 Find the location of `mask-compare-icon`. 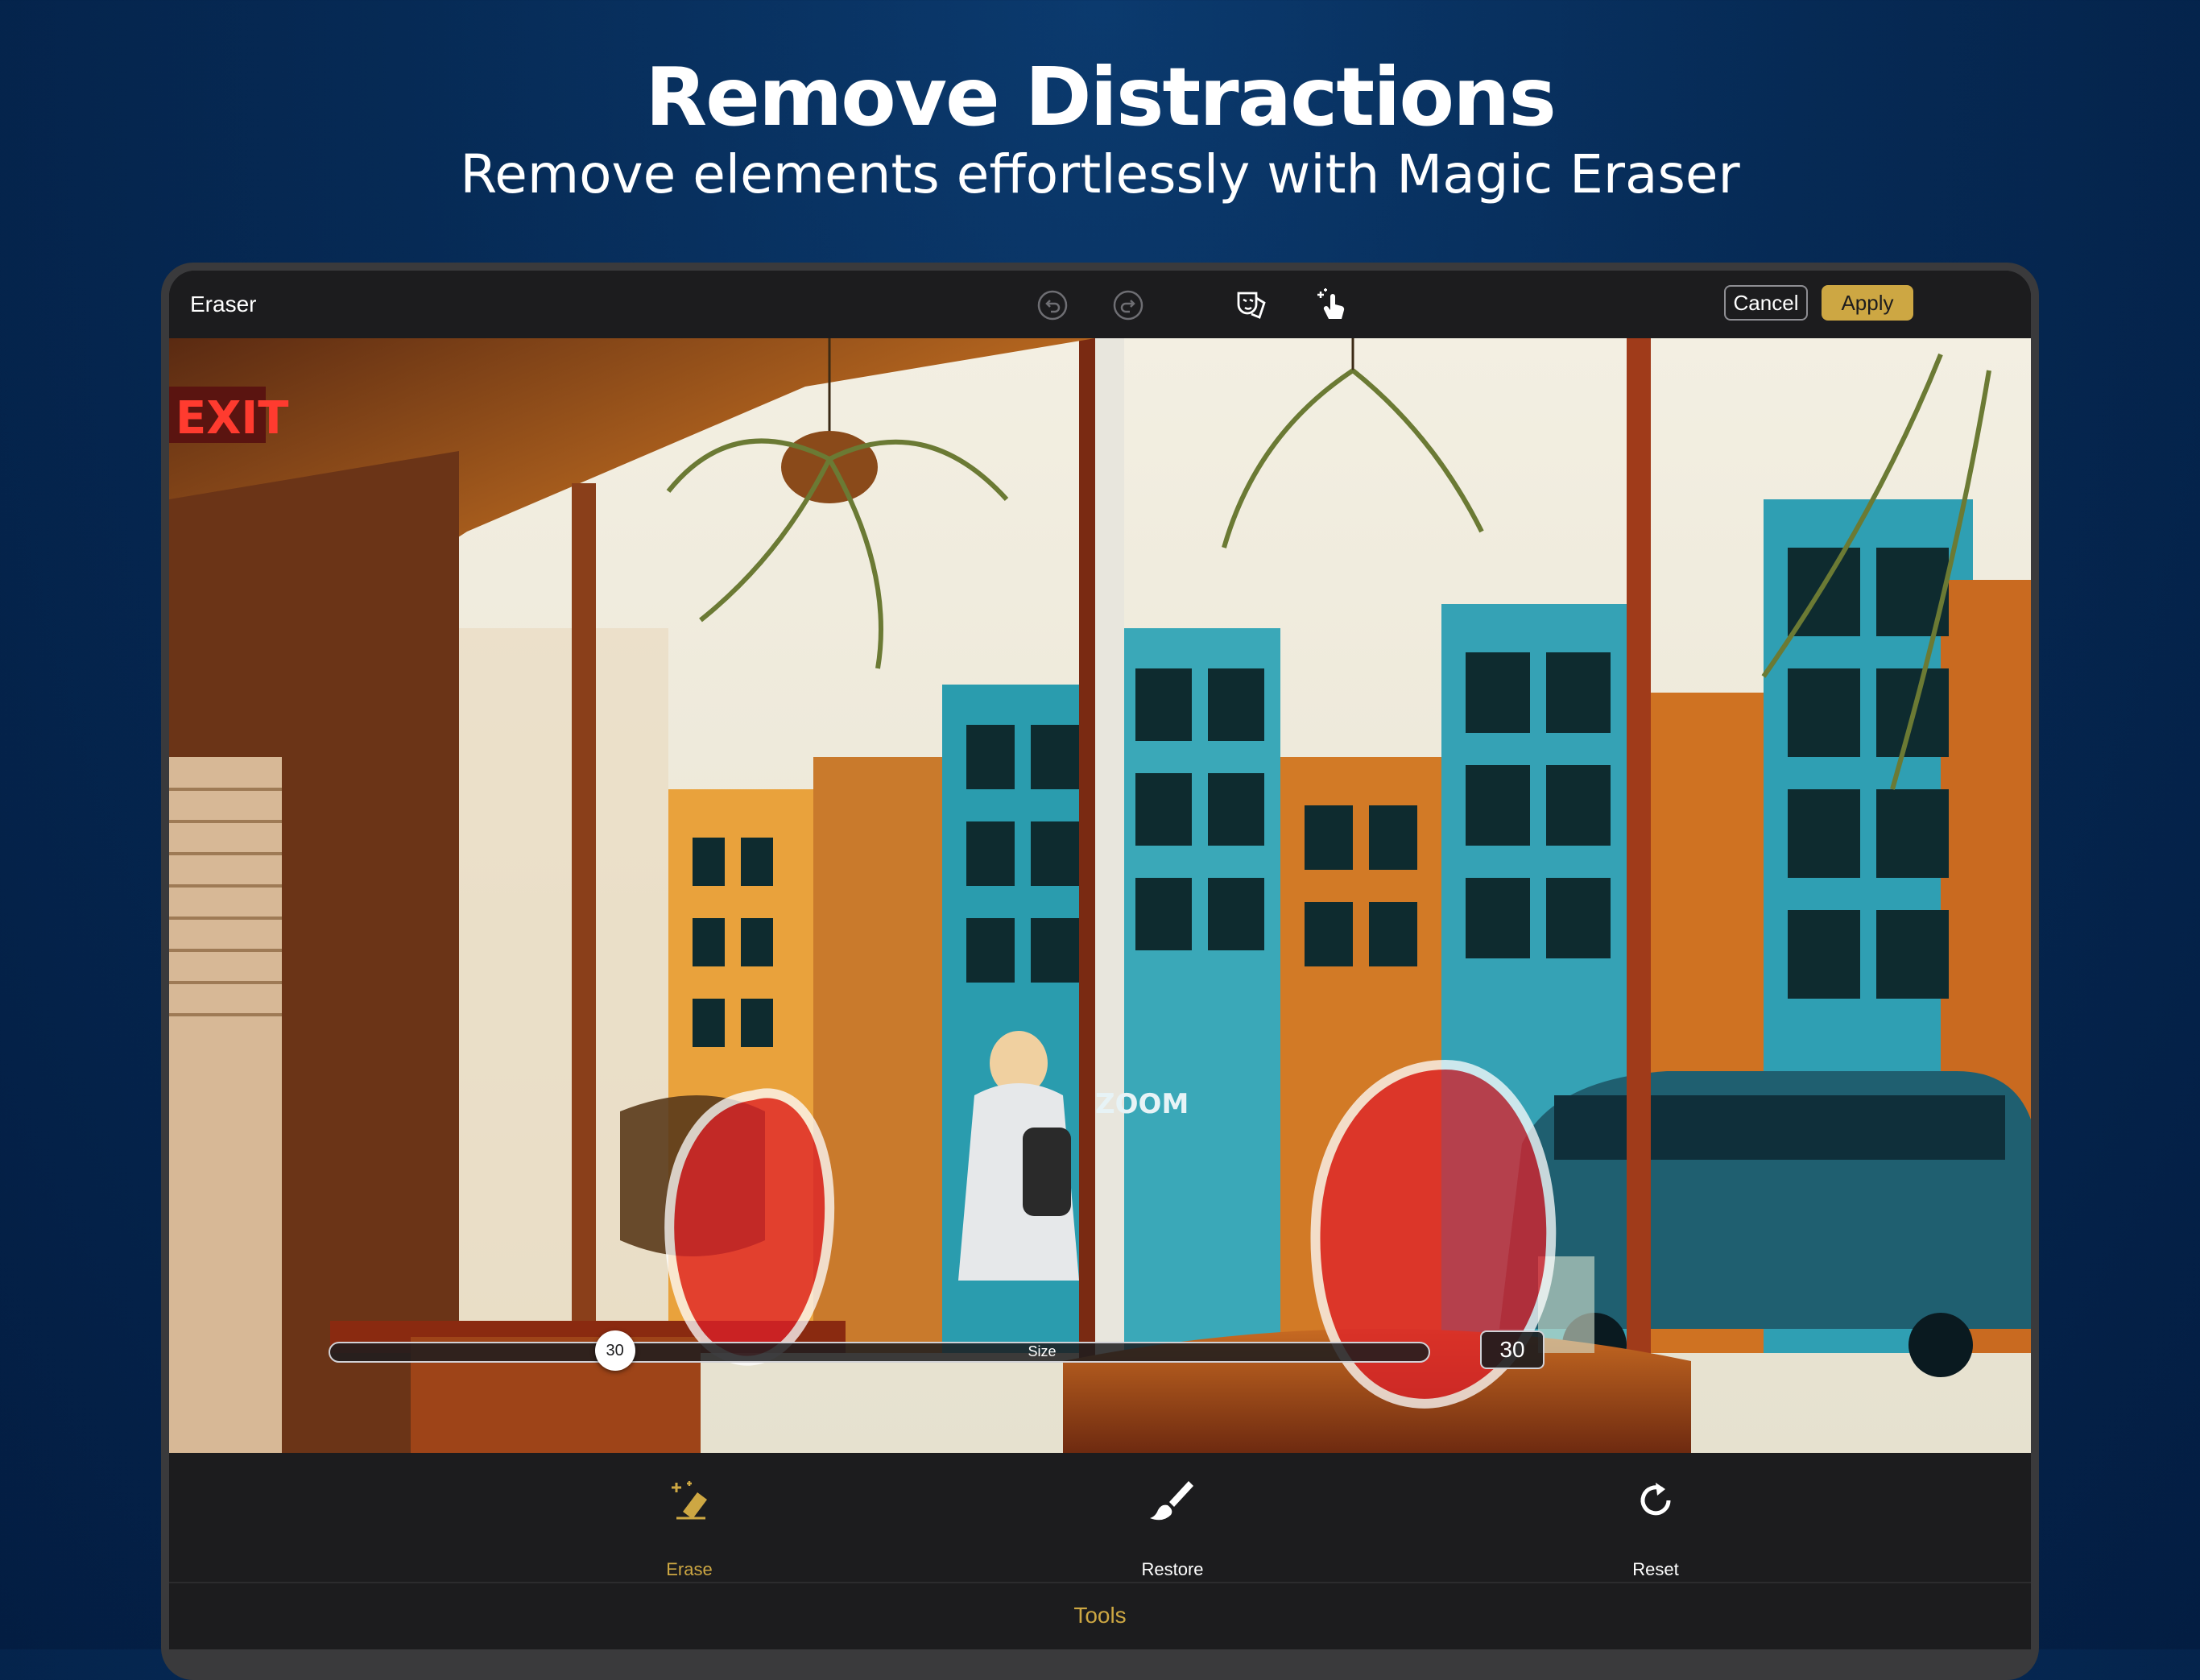

mask-compare-icon is located at coordinates (1251, 305).